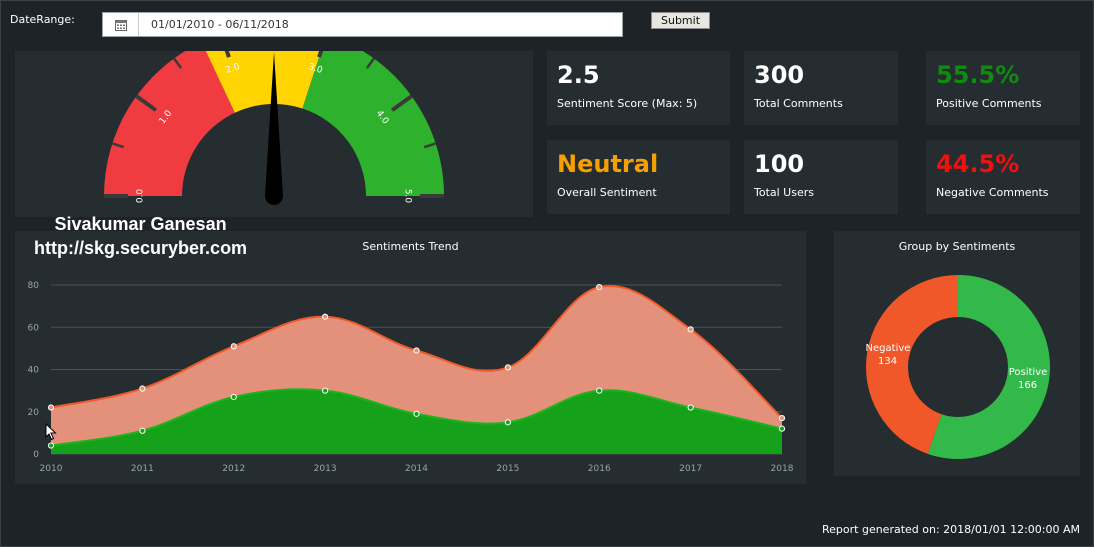  Describe the element at coordinates (362, 24) in the screenshot. I see `date-range-input: 01/01/2010 - 06/11/2018` at that location.